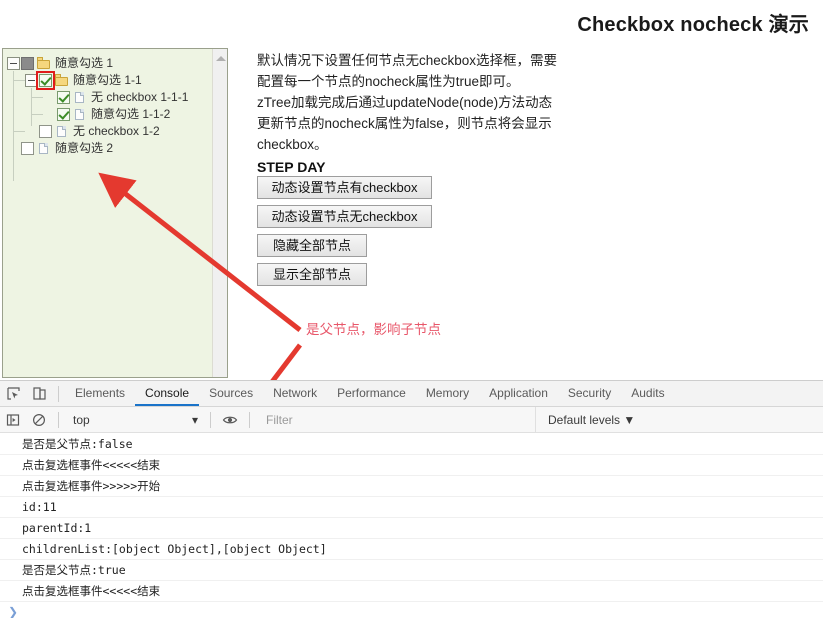 The image size is (823, 618). What do you see at coordinates (100, 393) in the screenshot?
I see `tab-elements: Elements` at bounding box center [100, 393].